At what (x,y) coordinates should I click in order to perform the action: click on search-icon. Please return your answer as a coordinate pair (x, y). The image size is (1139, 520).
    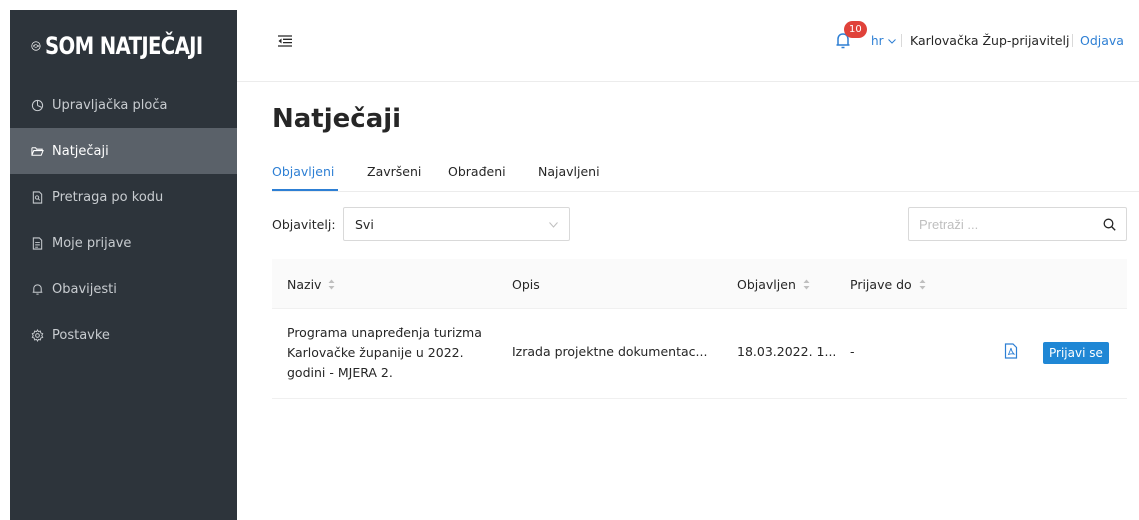
    Looking at the image, I should click on (1109, 224).